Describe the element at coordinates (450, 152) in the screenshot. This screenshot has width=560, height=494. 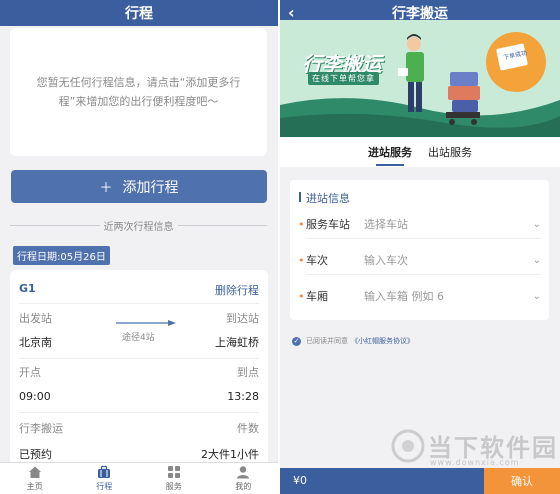
I see `tab-outbound: 出站服务` at that location.